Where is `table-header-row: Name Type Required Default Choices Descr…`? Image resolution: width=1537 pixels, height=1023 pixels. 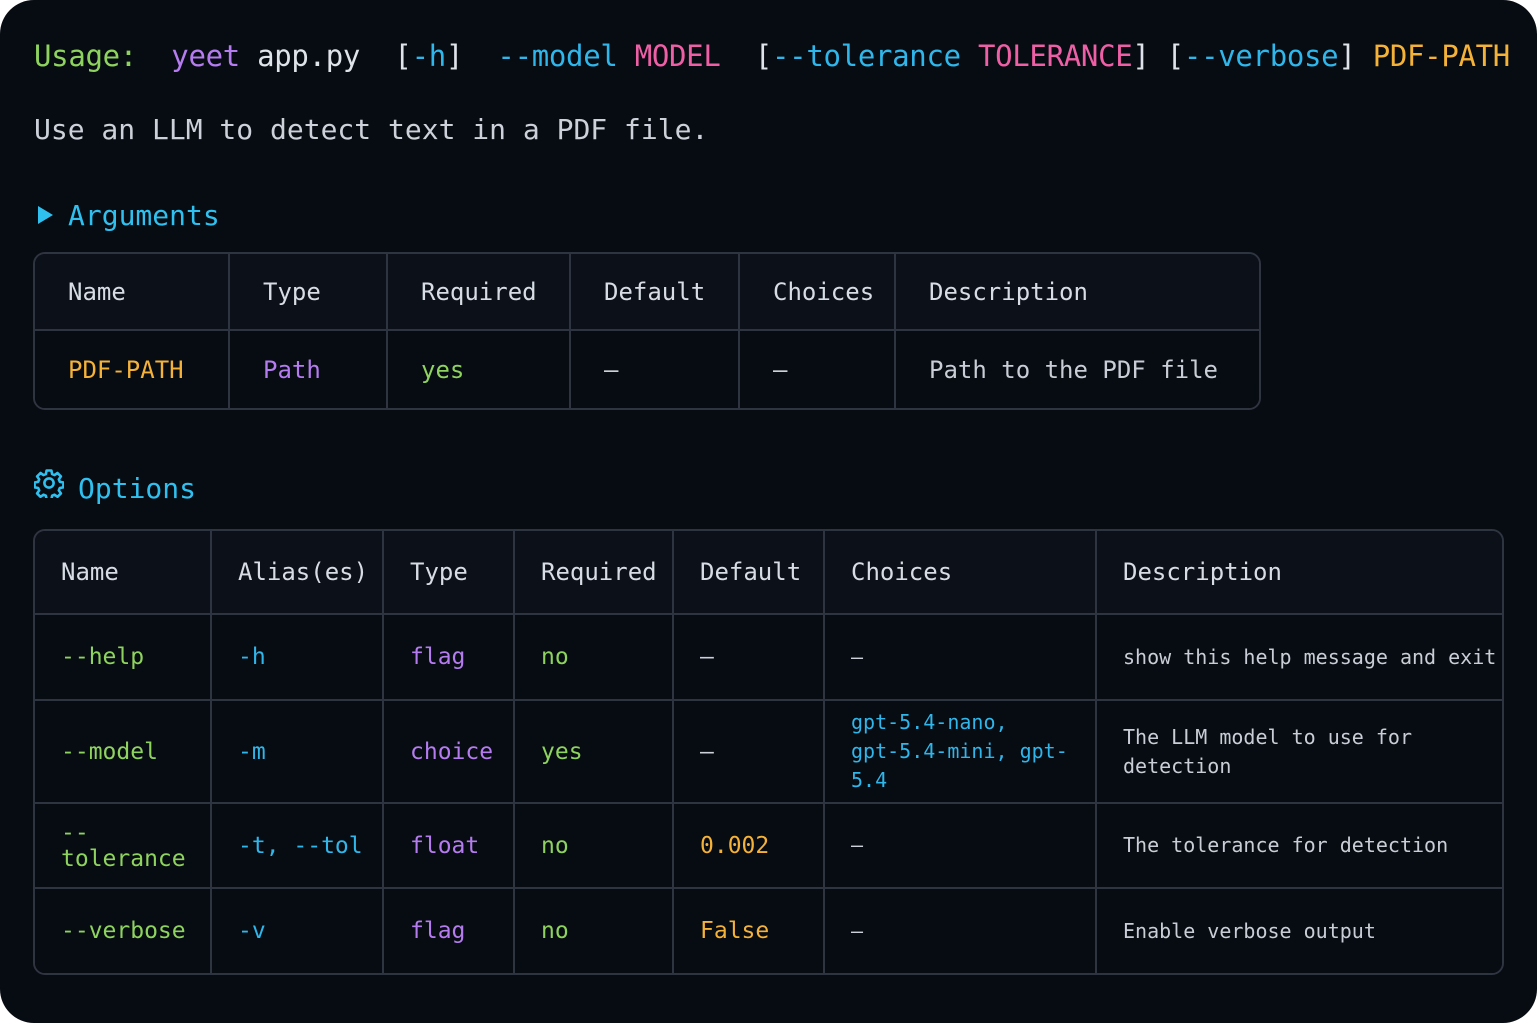
table-header-row: Name Type Required Default Choices Descr… is located at coordinates (647, 292).